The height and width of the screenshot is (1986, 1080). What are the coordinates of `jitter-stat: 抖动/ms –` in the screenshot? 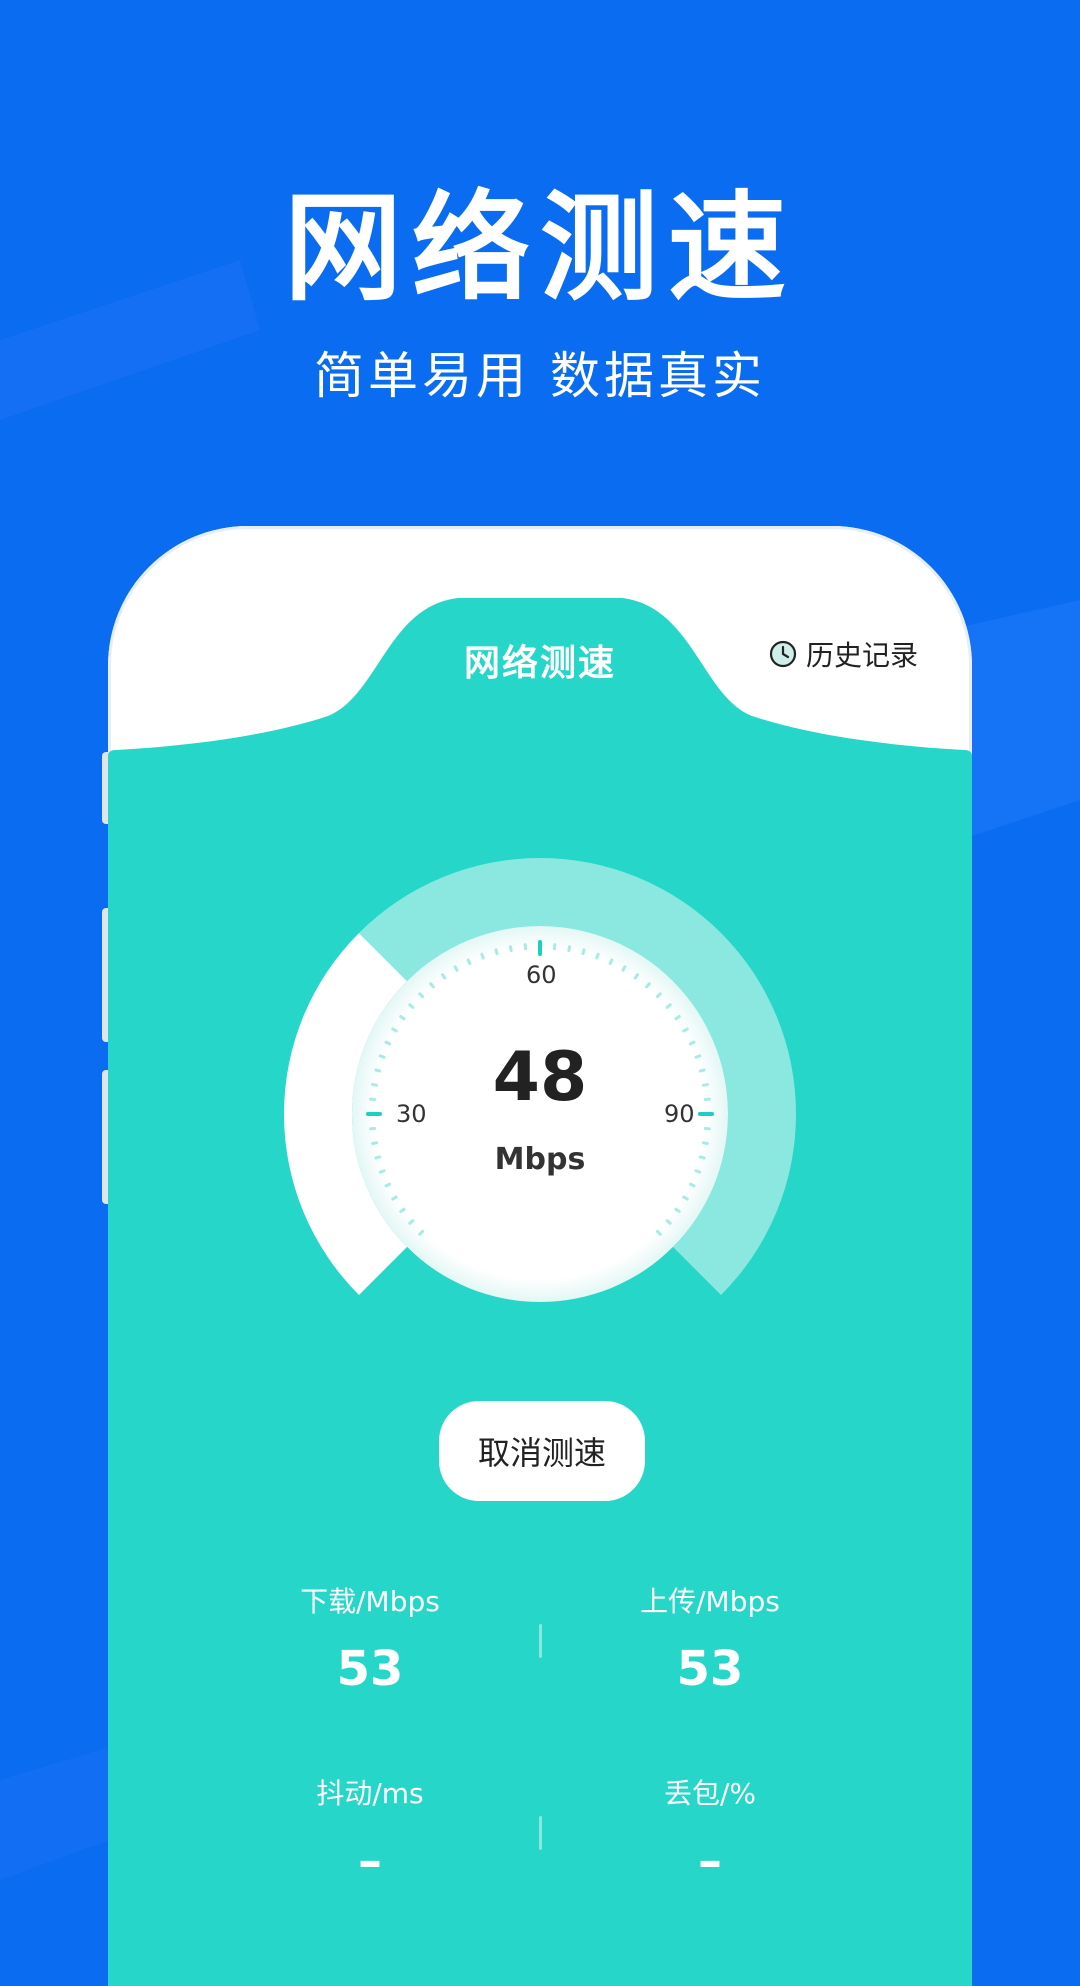 It's located at (370, 1835).